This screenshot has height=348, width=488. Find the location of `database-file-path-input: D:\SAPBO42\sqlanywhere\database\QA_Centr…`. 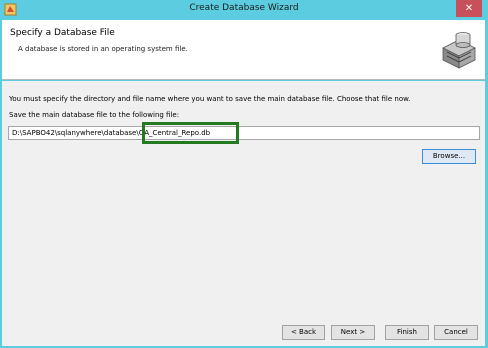

database-file-path-input: D:\SAPBO42\sqlanywhere\database\QA_Centr… is located at coordinates (244, 133).